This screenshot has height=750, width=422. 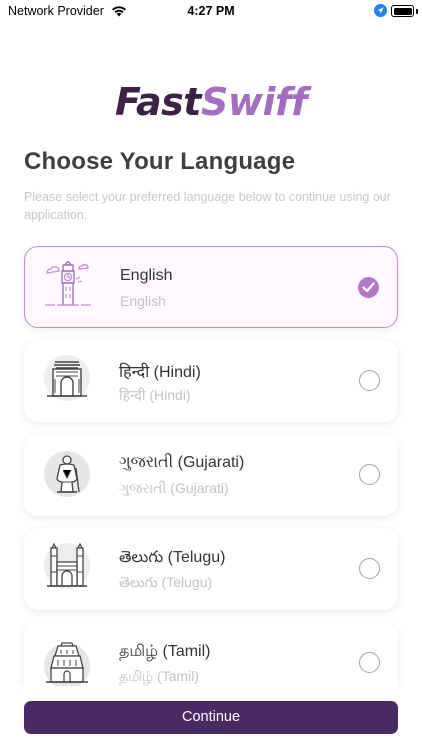 What do you see at coordinates (211, 475) in the screenshot?
I see `language-option-gujarati: ગુજરાતી (Gujarati) ગુજરાતી (Gujarati)` at bounding box center [211, 475].